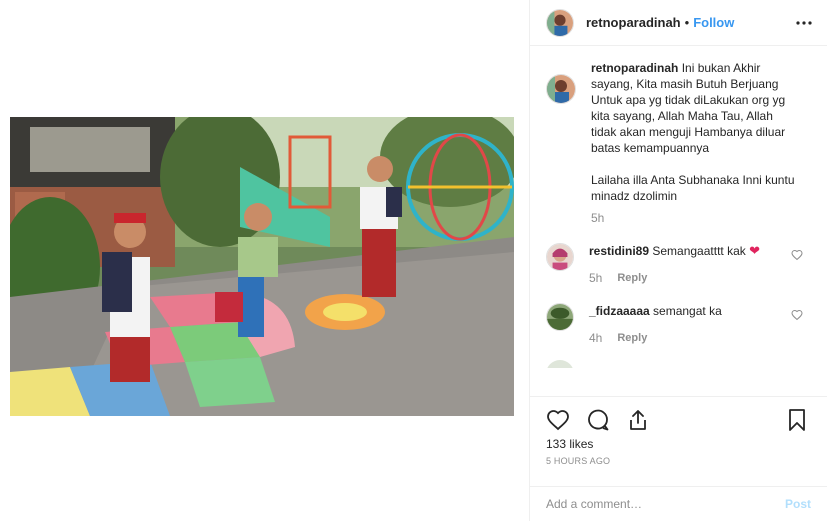 Image resolution: width=827 pixels, height=521 pixels. What do you see at coordinates (619, 311) in the screenshot?
I see `comment-username: _fidzaaaaa` at bounding box center [619, 311].